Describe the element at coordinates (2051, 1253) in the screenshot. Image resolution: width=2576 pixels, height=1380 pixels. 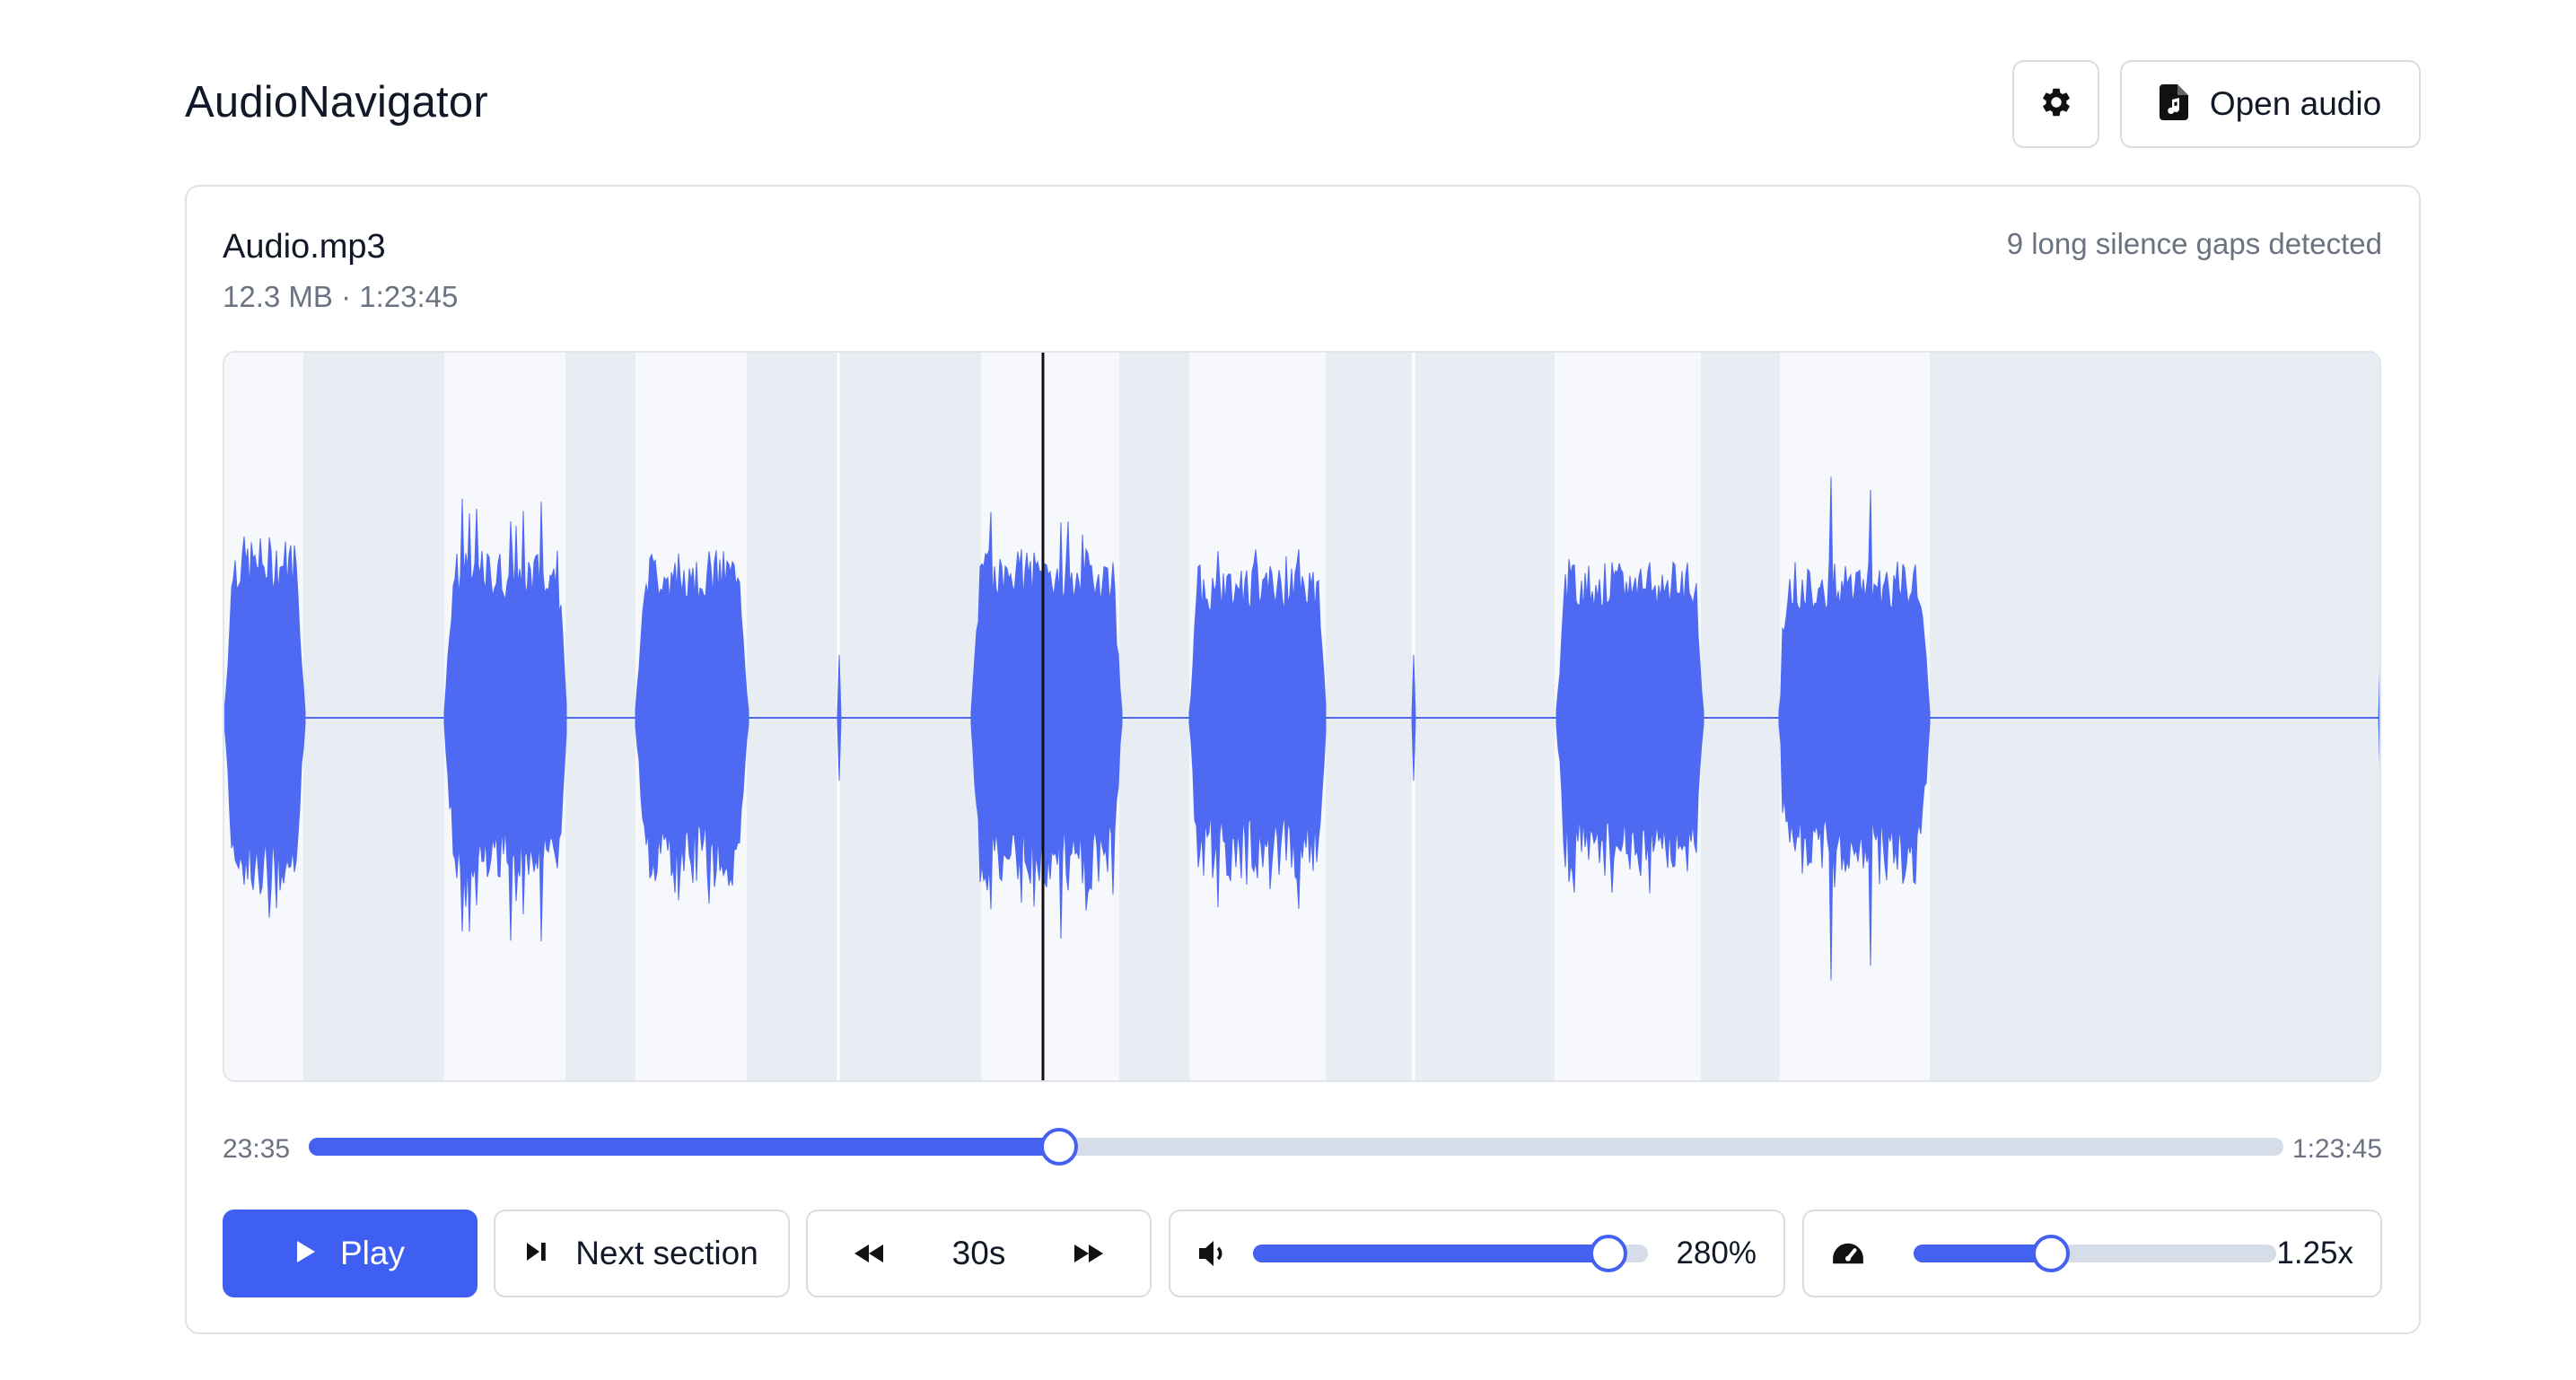
I see `speed-thumb` at that location.